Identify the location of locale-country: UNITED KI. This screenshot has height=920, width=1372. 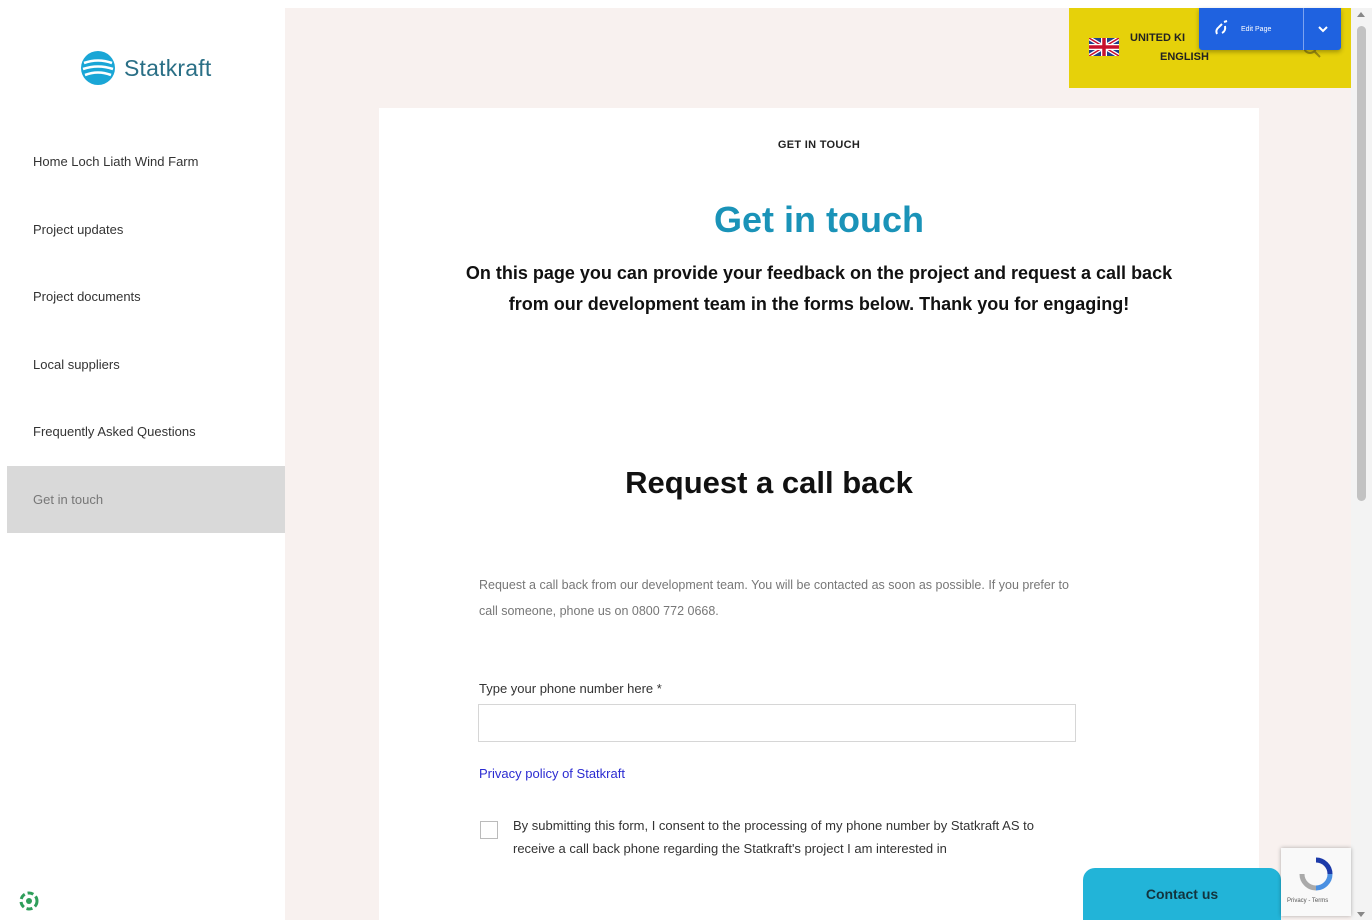
(1157, 38).